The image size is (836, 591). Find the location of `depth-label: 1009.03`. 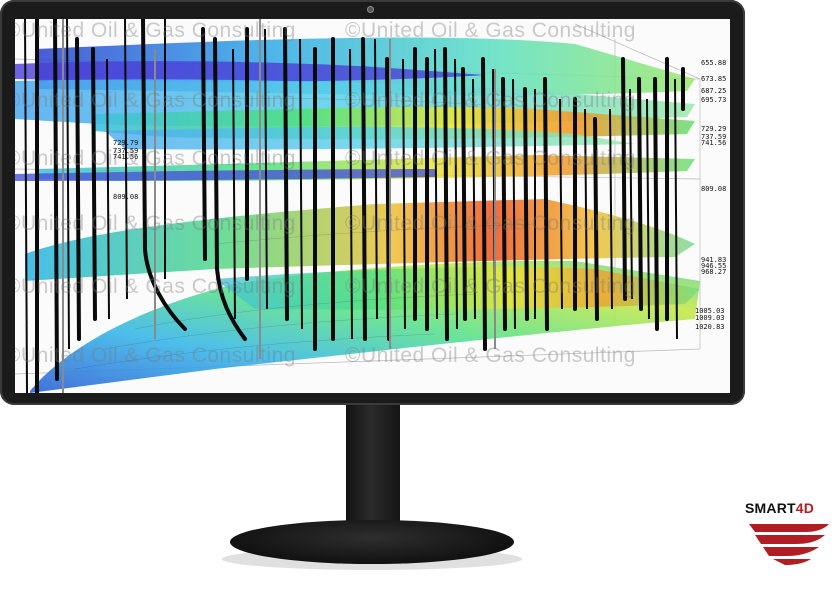

depth-label: 1009.03 is located at coordinates (710, 318).